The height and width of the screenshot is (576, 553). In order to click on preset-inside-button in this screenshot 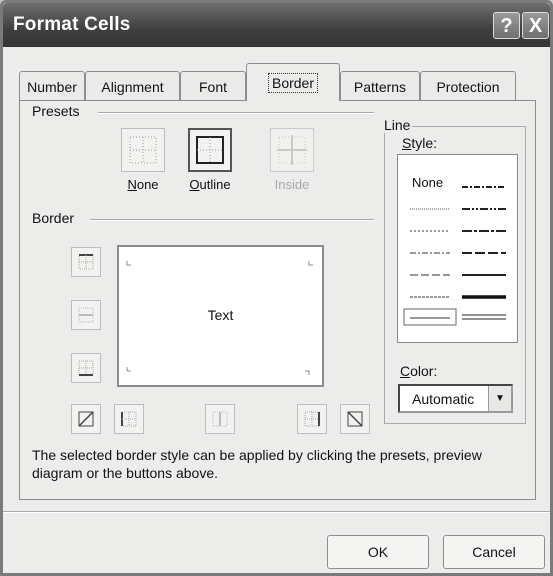, I will do `click(292, 150)`.